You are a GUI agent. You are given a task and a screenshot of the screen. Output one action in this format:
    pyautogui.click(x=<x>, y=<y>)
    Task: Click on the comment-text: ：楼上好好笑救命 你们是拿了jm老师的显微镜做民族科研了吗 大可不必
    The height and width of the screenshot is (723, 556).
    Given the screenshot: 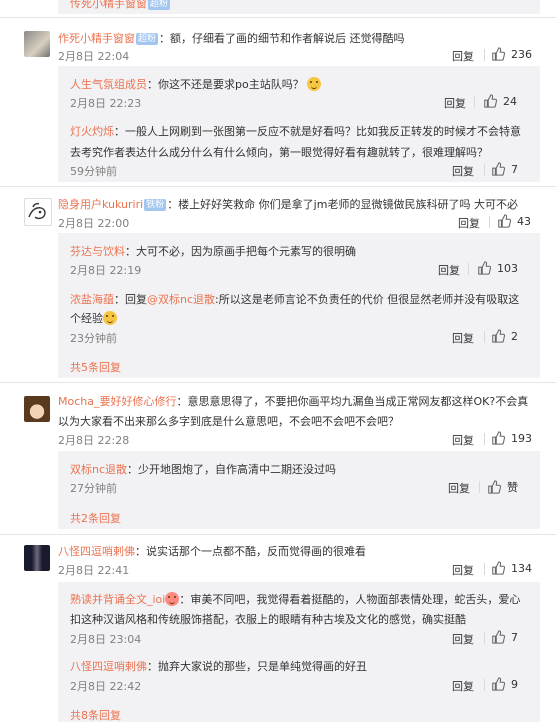 What is the action you would take?
    pyautogui.click(x=342, y=204)
    